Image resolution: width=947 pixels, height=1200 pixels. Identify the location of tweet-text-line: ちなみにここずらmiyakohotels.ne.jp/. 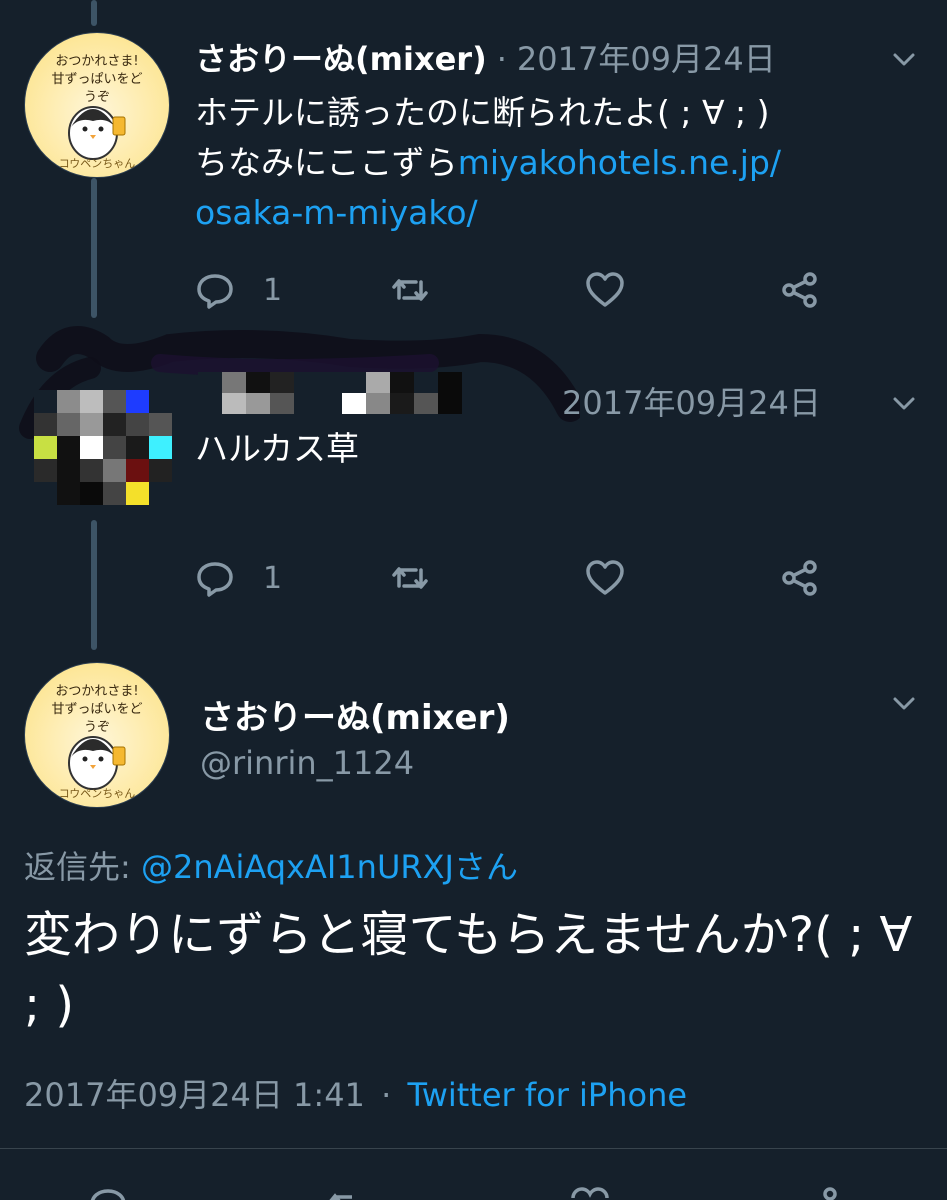
(488, 163).